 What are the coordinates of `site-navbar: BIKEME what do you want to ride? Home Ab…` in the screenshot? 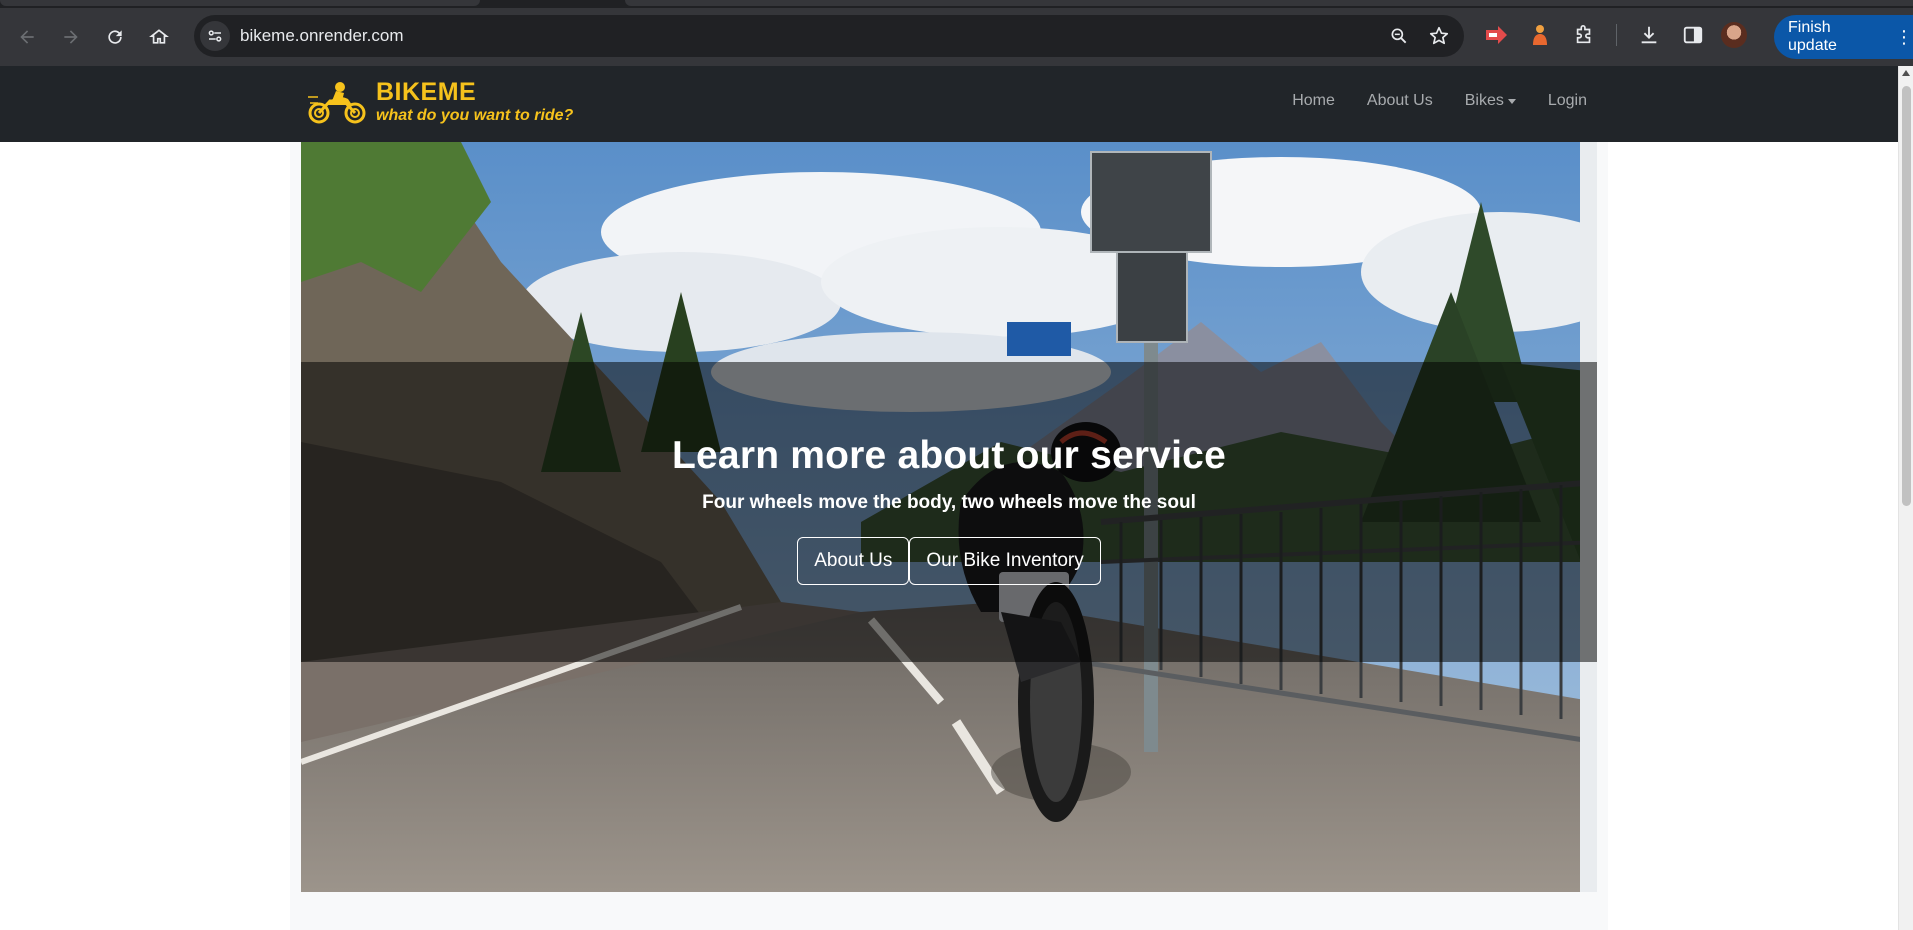 It's located at (949, 104).